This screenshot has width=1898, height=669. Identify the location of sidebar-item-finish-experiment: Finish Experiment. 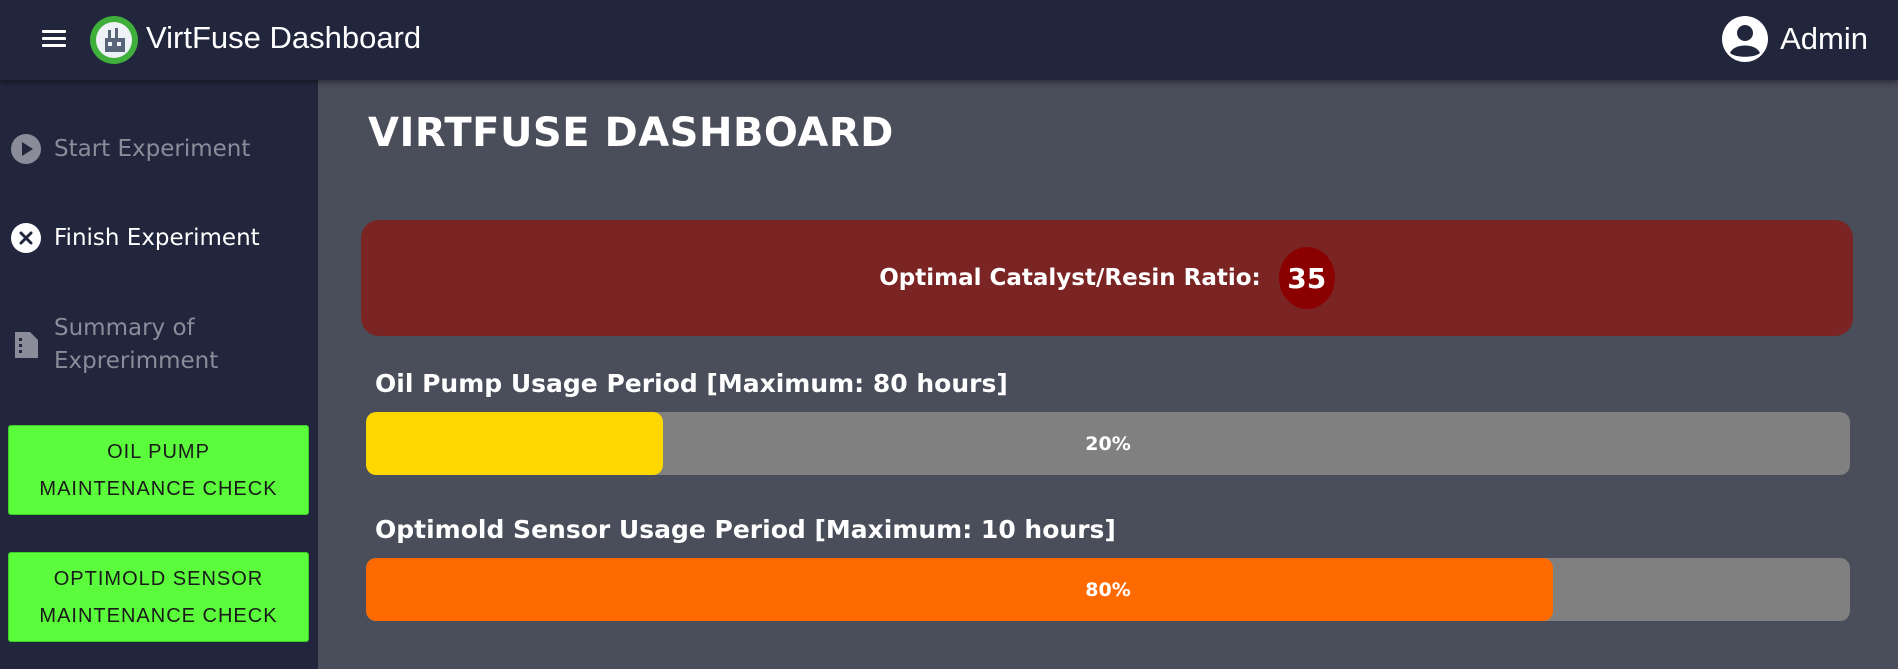
(135, 238).